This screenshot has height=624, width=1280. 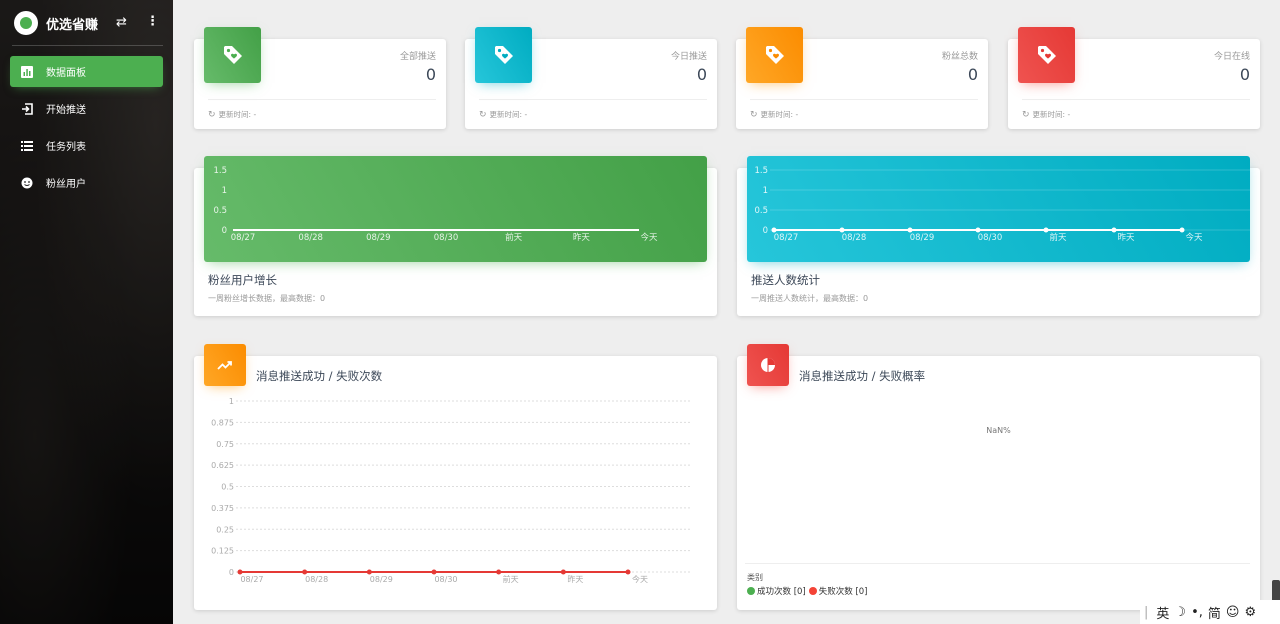 What do you see at coordinates (26, 23) in the screenshot?
I see `app-logo` at bounding box center [26, 23].